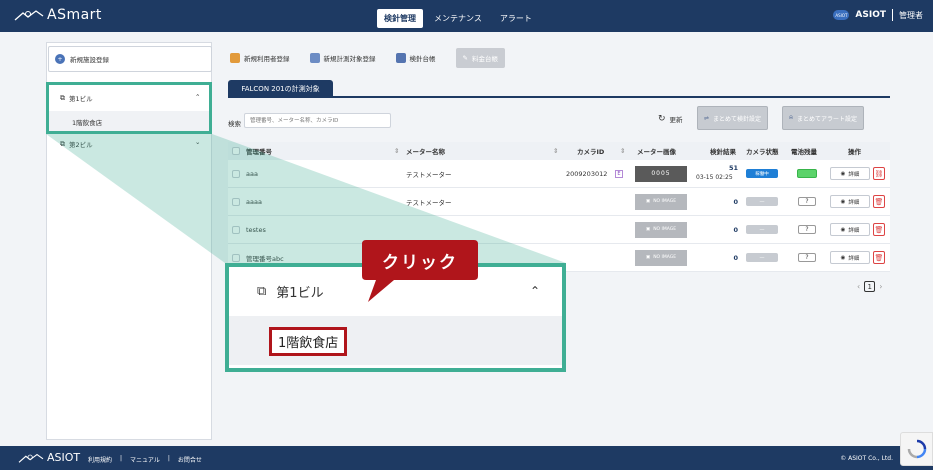 Image resolution: width=933 pixels, height=470 pixels. Describe the element at coordinates (807, 229) in the screenshot. I see `battery-unknown-icon: ?` at that location.